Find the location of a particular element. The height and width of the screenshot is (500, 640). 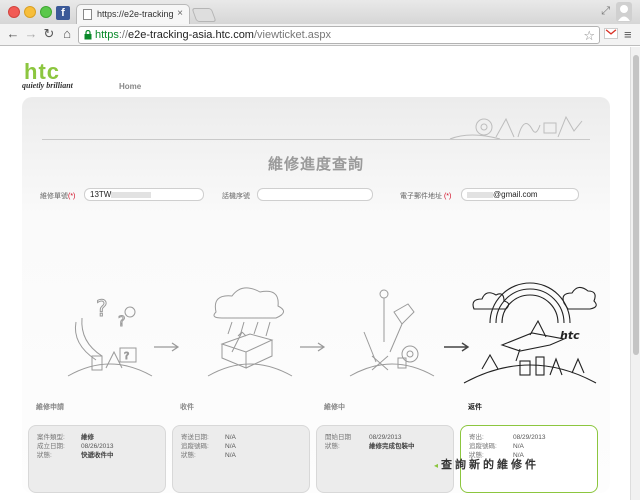

query-new-repair-label: 查詢新的維修件 is located at coordinates (490, 464).